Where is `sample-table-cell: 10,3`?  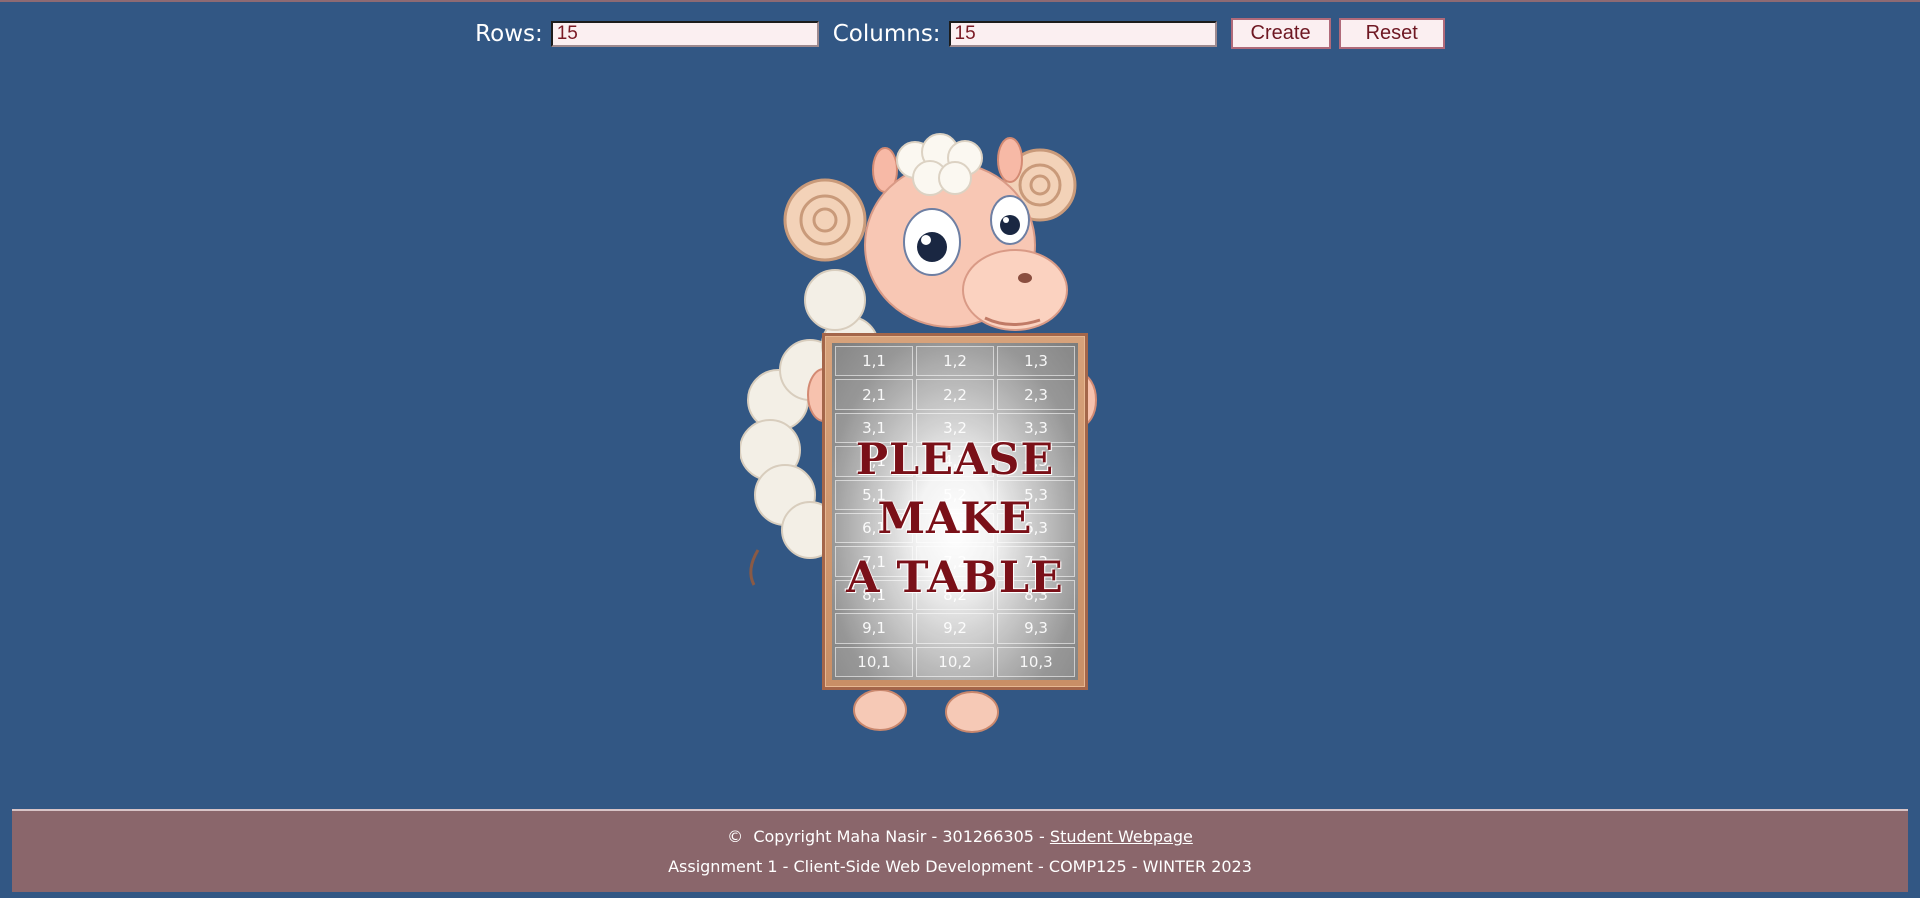 sample-table-cell: 10,3 is located at coordinates (1036, 661).